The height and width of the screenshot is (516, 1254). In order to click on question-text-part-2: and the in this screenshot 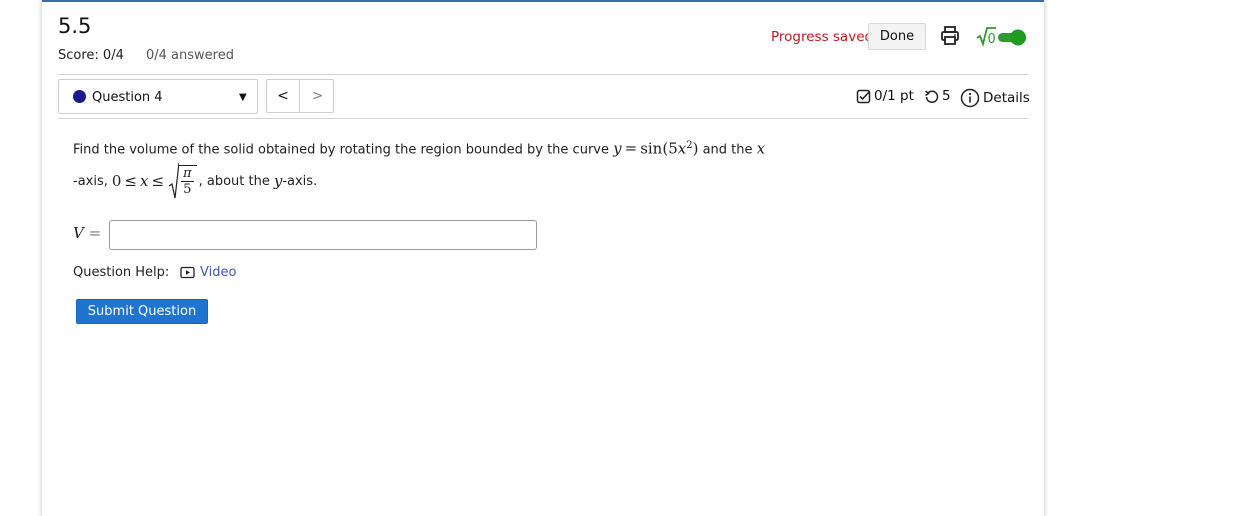, I will do `click(727, 150)`.